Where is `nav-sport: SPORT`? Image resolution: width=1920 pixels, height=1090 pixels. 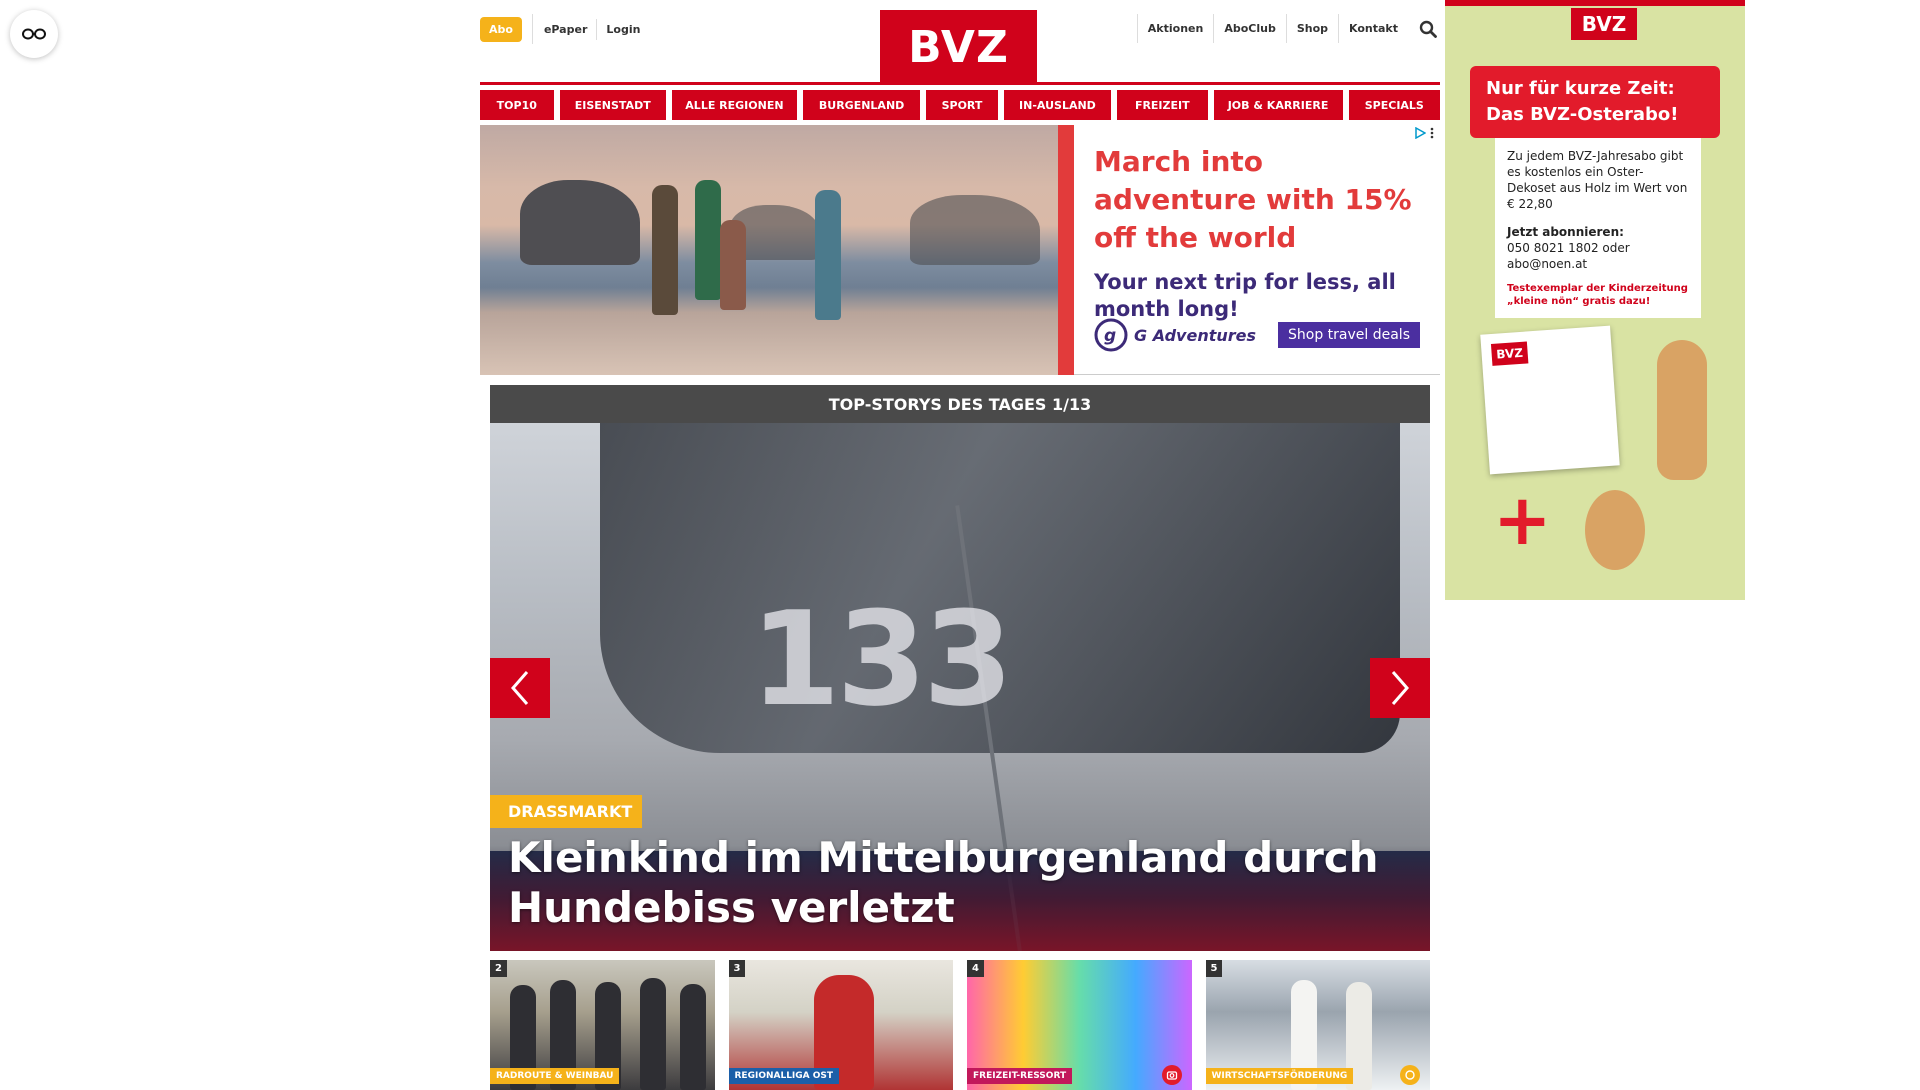
nav-sport: SPORT is located at coordinates (962, 105).